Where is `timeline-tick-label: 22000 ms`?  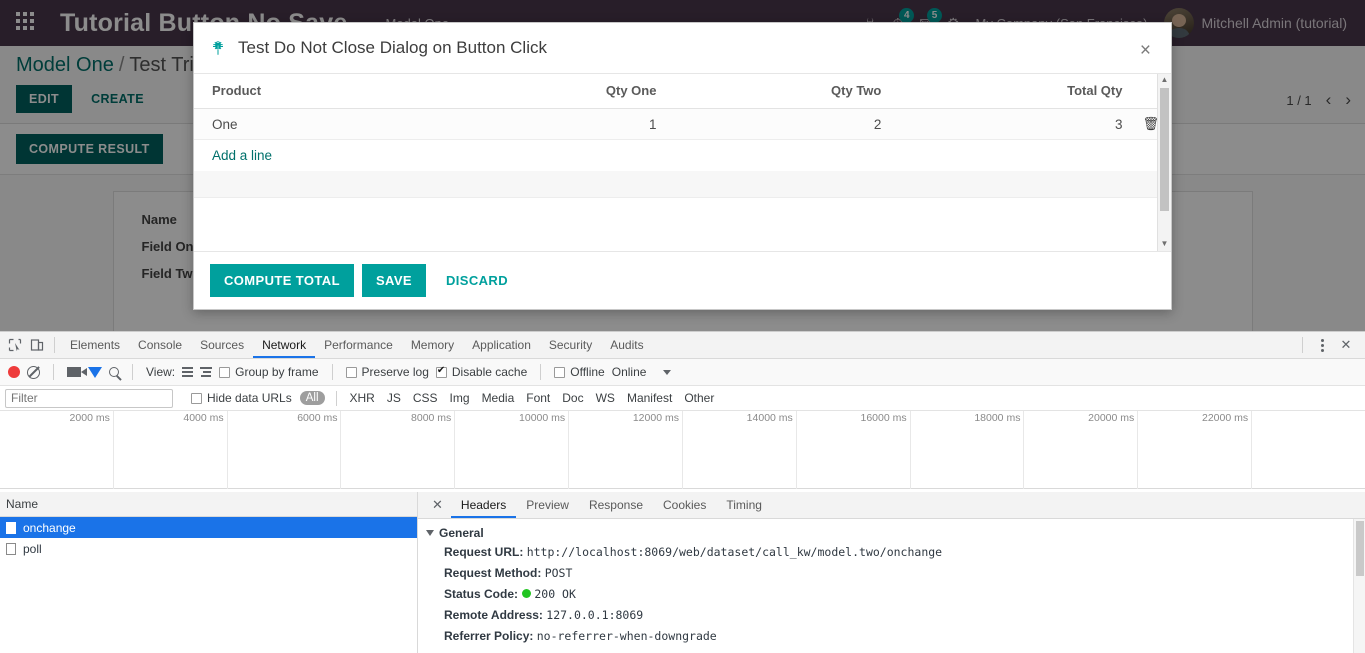 timeline-tick-label: 22000 ms is located at coordinates (1225, 418).